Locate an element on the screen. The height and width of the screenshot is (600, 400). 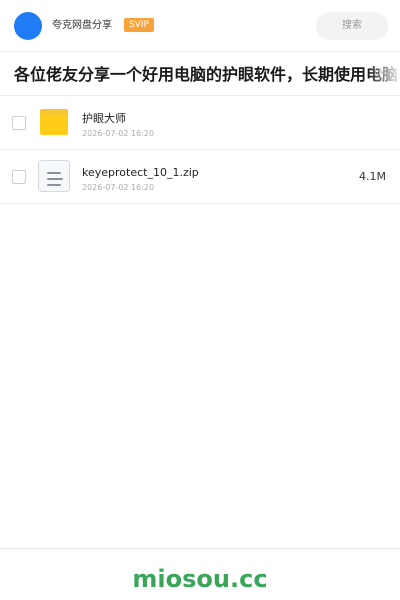
share-title-bar: 各位佬友分享一个好用电脑的护眼软件，长期使用电脑，保 1M is located at coordinates (200, 74).